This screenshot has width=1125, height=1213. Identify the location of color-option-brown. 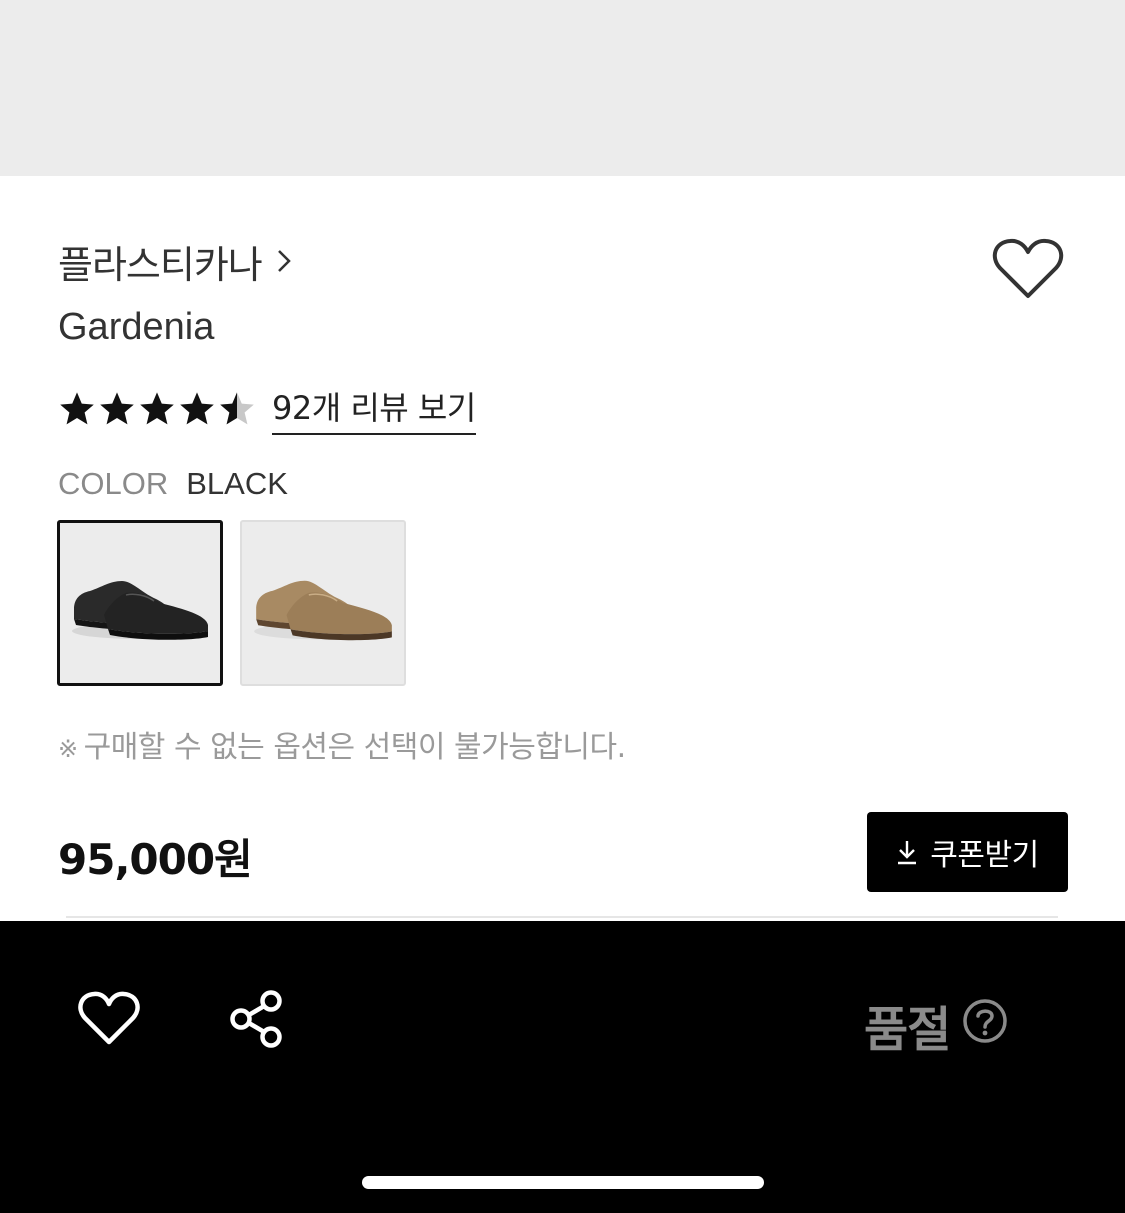
(323, 603).